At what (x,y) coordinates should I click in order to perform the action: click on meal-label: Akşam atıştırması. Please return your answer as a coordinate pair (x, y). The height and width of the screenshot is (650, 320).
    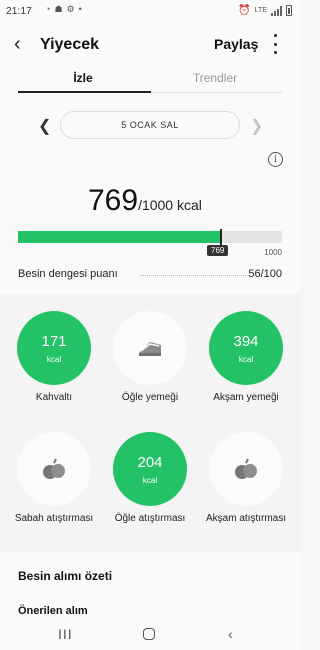
    Looking at the image, I should click on (245, 518).